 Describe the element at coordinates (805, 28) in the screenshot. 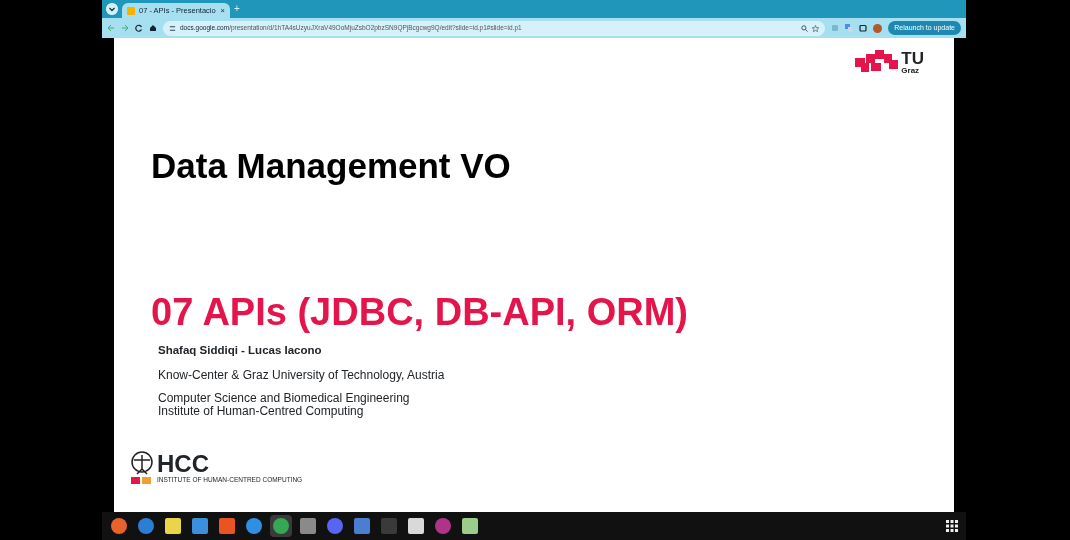

I see `zoom-icon` at that location.